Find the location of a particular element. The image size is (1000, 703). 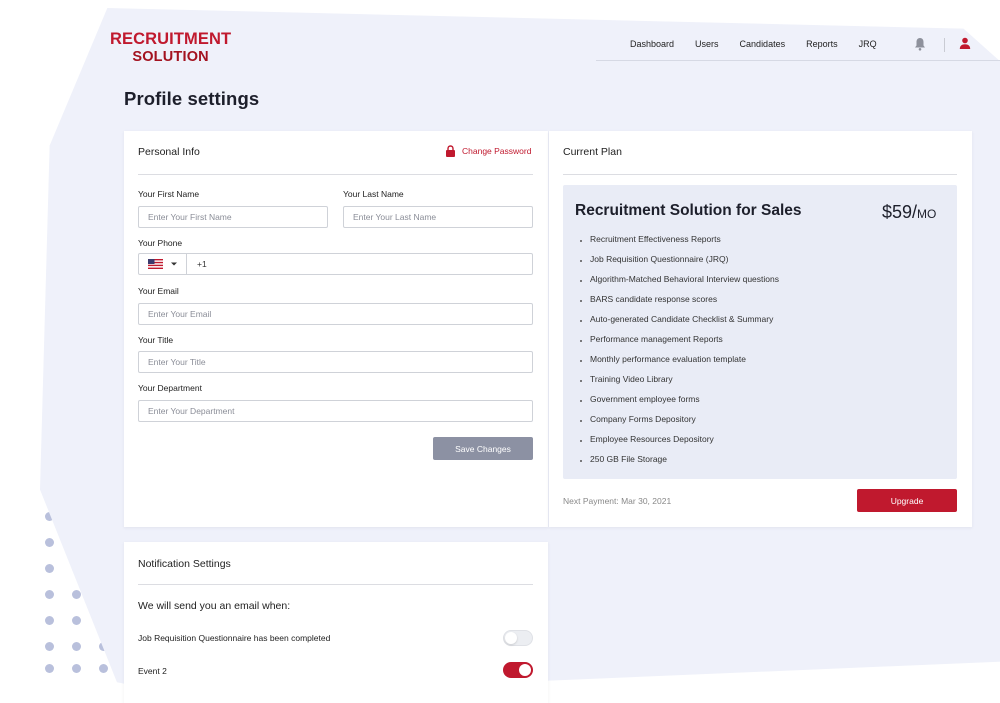

user-icon is located at coordinates (965, 43).